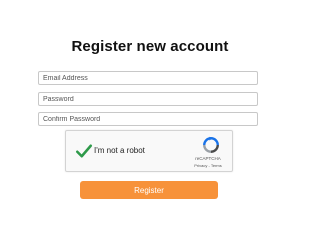 The width and height of the screenshot is (320, 240). I want to click on captcha-label: I'm not a robot, so click(119, 150).